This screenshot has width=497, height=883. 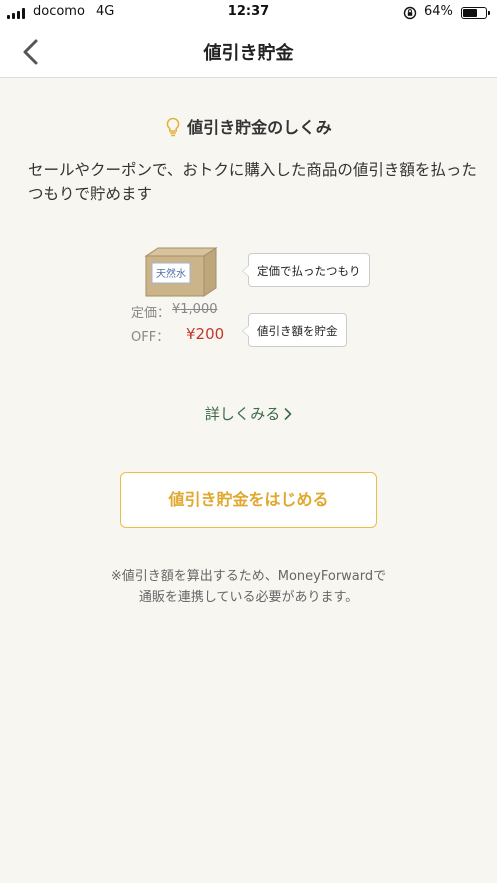 I want to click on list-price-value: ¥1,000, so click(x=195, y=309).